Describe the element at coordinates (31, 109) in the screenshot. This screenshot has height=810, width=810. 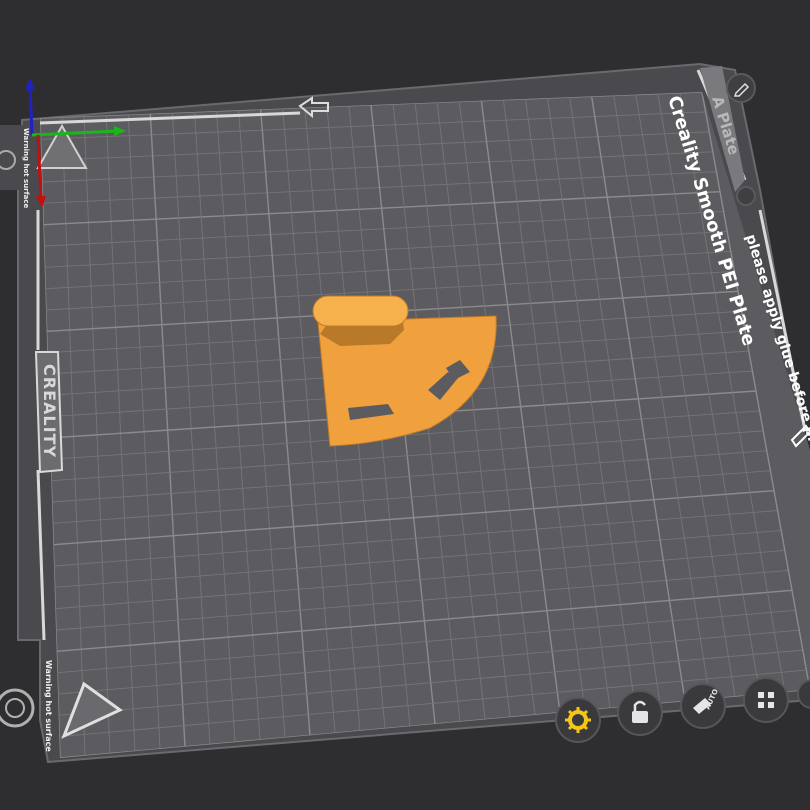
I see `z-axis` at that location.